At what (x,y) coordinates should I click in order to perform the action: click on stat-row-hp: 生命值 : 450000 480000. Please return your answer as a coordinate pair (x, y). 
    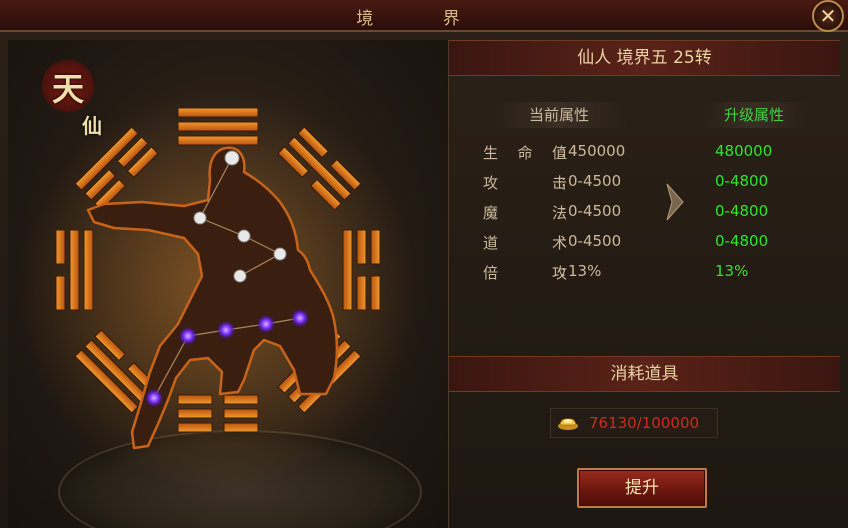
    Looking at the image, I should click on (644, 156).